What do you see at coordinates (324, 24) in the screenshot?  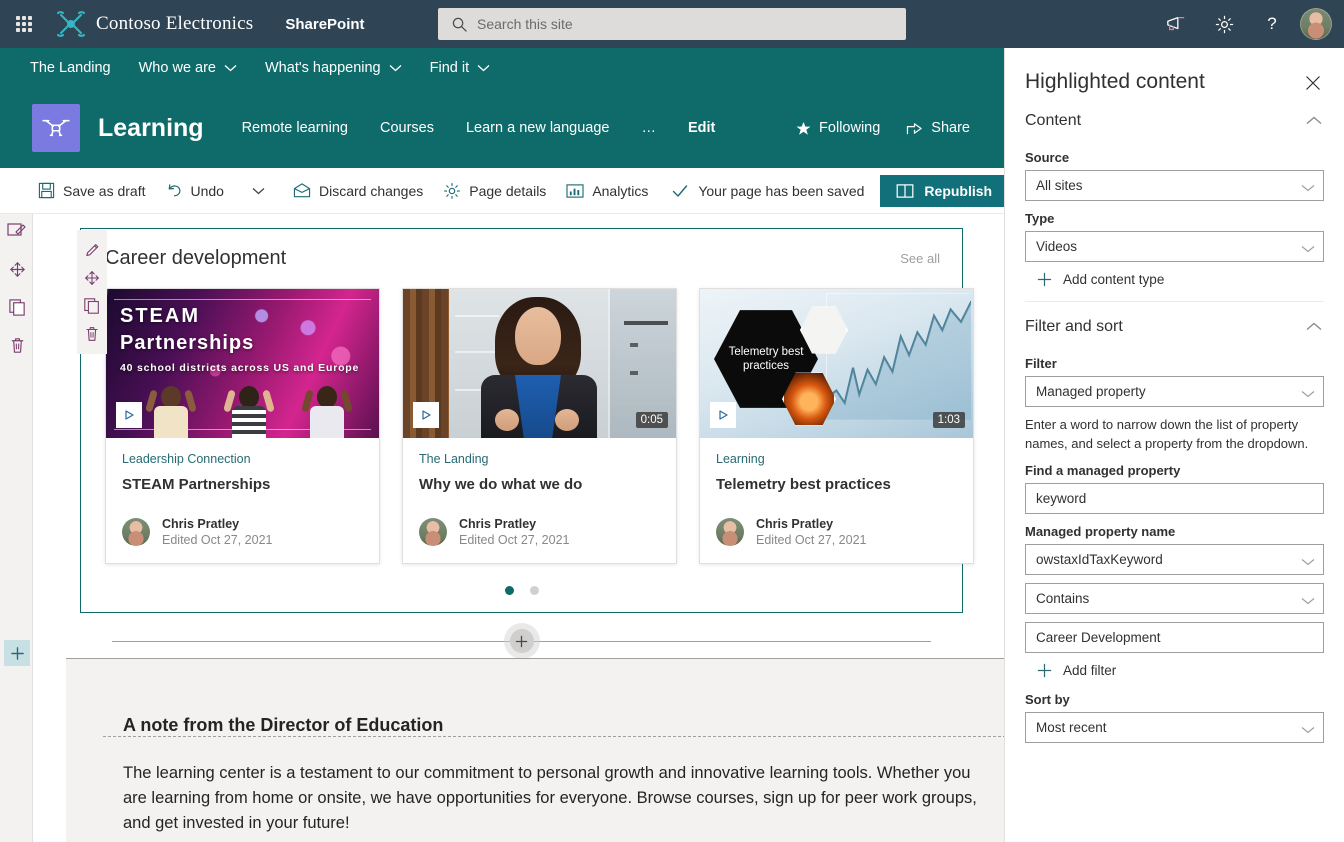 I see `suite-app-name: SharePoint` at bounding box center [324, 24].